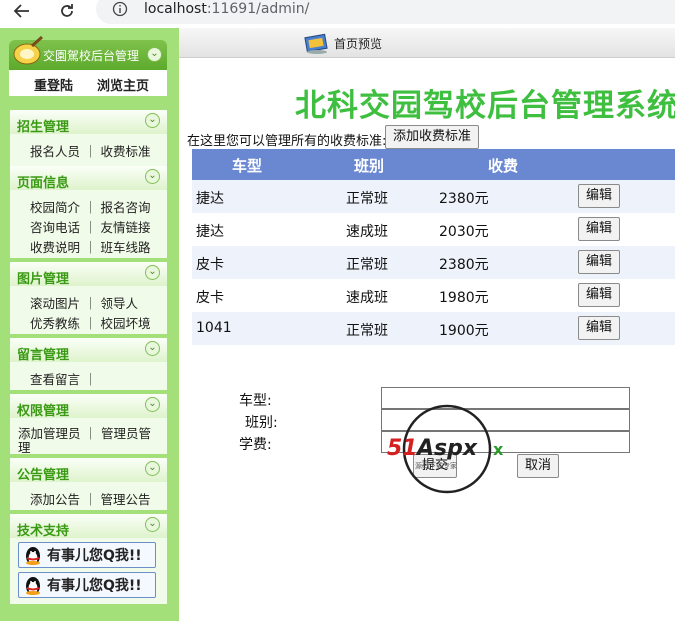 The width and height of the screenshot is (675, 621). I want to click on table-row: 捷达 正常班 2380元 编辑, so click(433, 196).